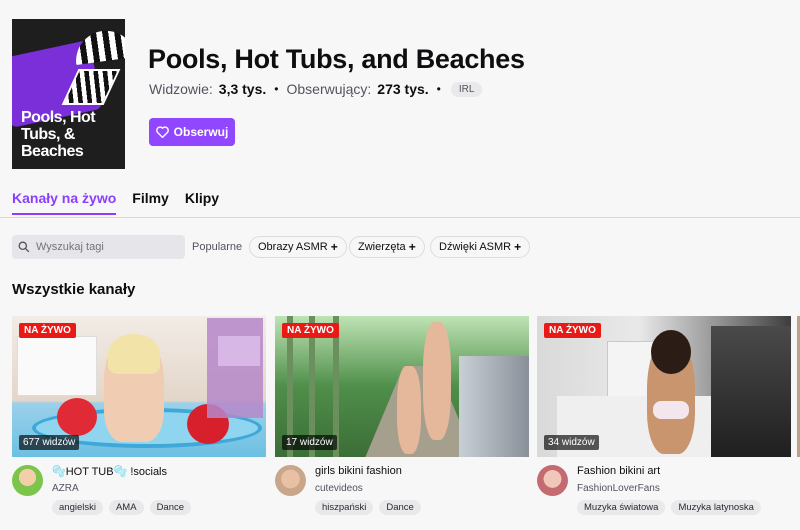 The height and width of the screenshot is (530, 800). Describe the element at coordinates (74, 289) in the screenshot. I see `section-title: Wszystkie kanały` at that location.